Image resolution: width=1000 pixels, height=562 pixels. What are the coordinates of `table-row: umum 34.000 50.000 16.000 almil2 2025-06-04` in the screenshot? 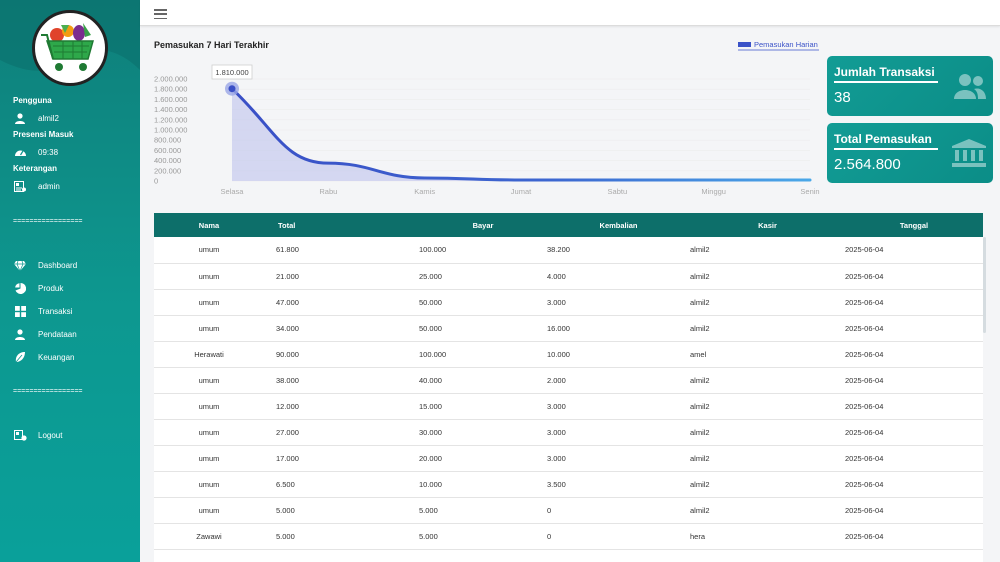 It's located at (568, 328).